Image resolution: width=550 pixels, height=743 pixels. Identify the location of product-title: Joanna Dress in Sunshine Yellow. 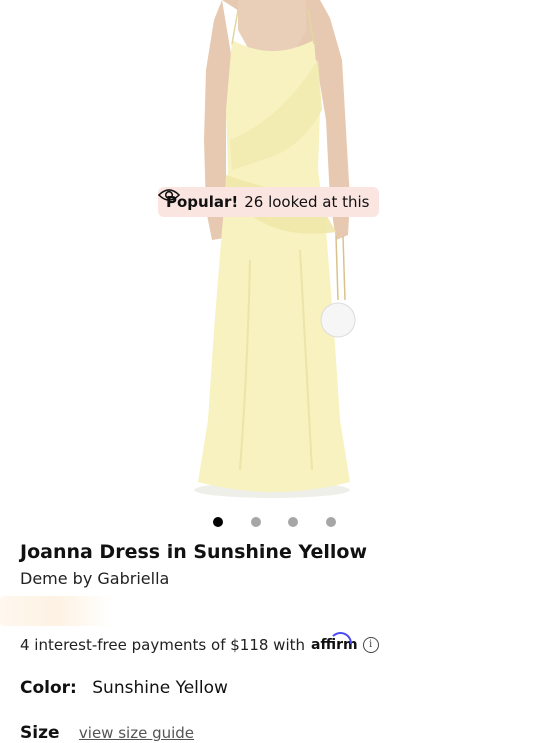
(193, 552).